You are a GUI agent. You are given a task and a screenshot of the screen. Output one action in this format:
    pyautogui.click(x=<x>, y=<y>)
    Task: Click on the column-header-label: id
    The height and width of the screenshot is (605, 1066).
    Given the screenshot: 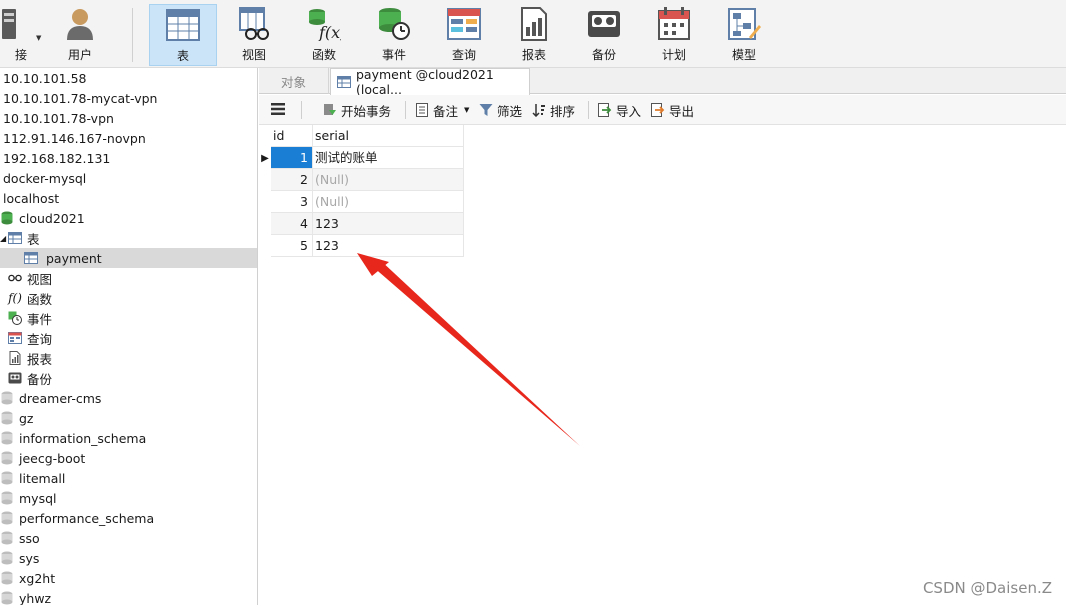 What is the action you would take?
    pyautogui.click(x=279, y=135)
    